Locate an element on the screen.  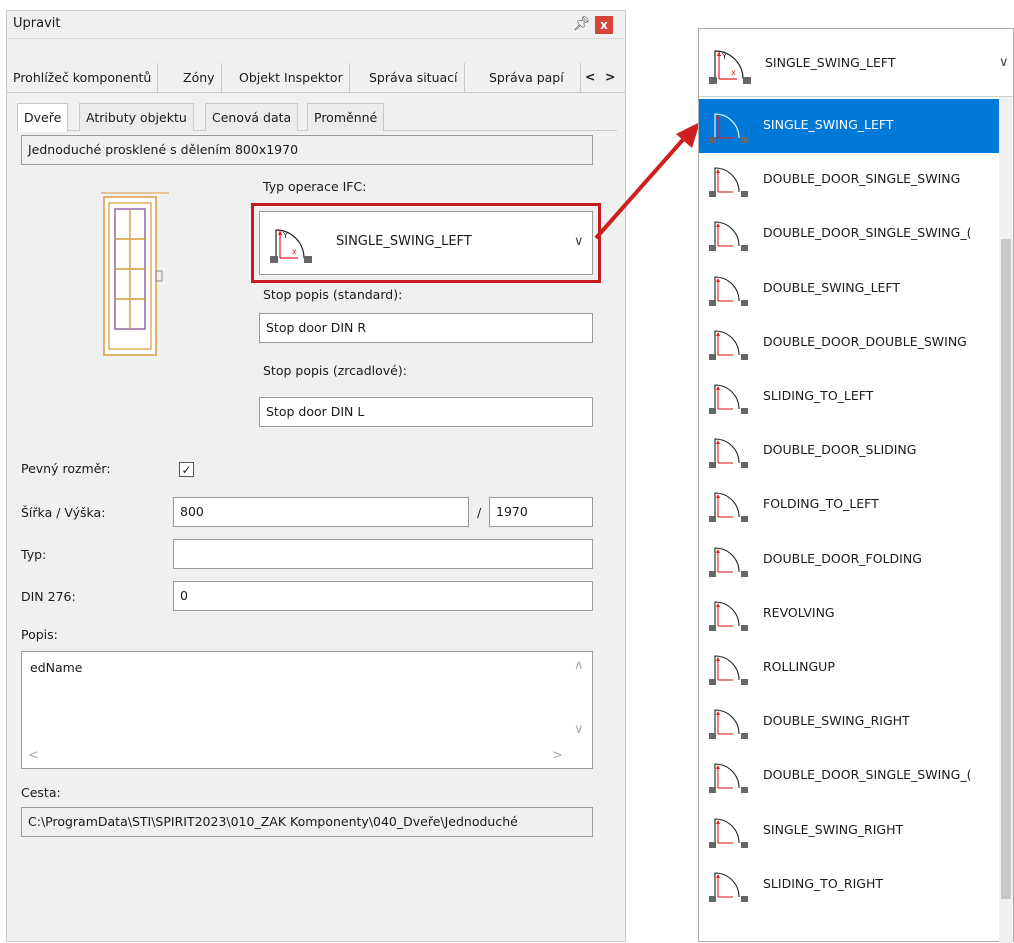
panel-titlebar: Upravit 📌︎ x is located at coordinates (316, 25).